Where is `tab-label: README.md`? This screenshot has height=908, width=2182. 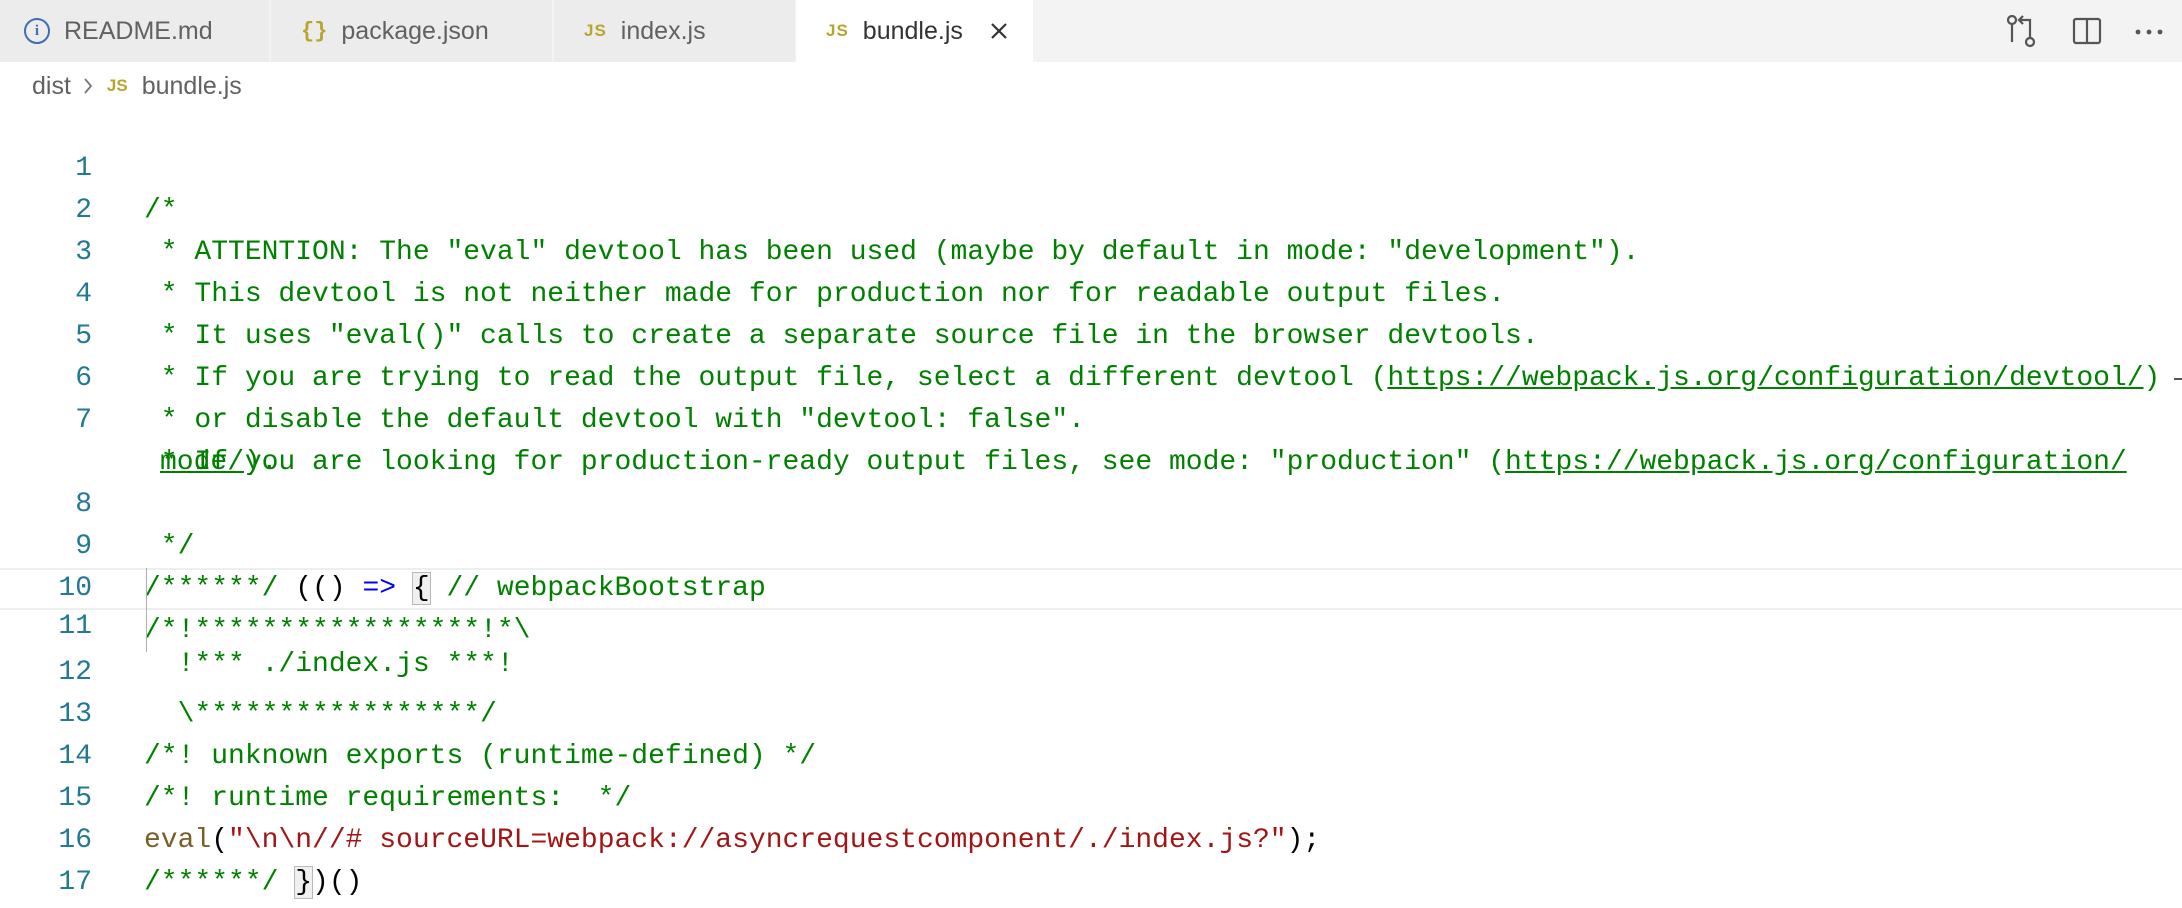 tab-label: README.md is located at coordinates (138, 30).